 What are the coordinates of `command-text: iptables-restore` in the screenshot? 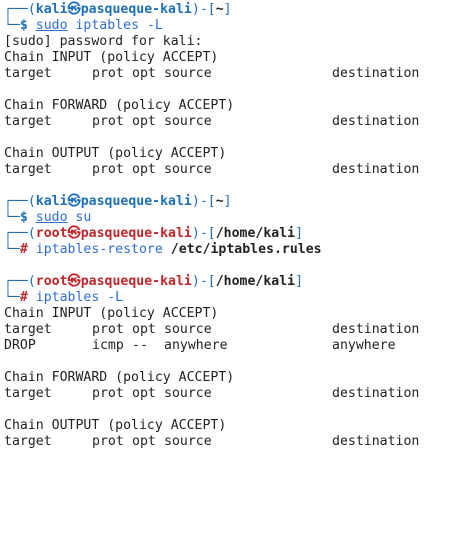 It's located at (99, 249).